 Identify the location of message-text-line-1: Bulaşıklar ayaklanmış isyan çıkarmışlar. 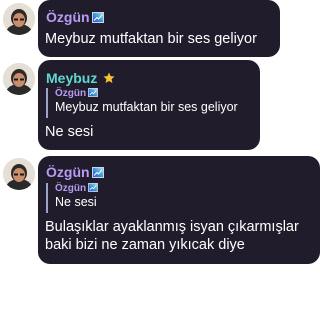
(172, 227).